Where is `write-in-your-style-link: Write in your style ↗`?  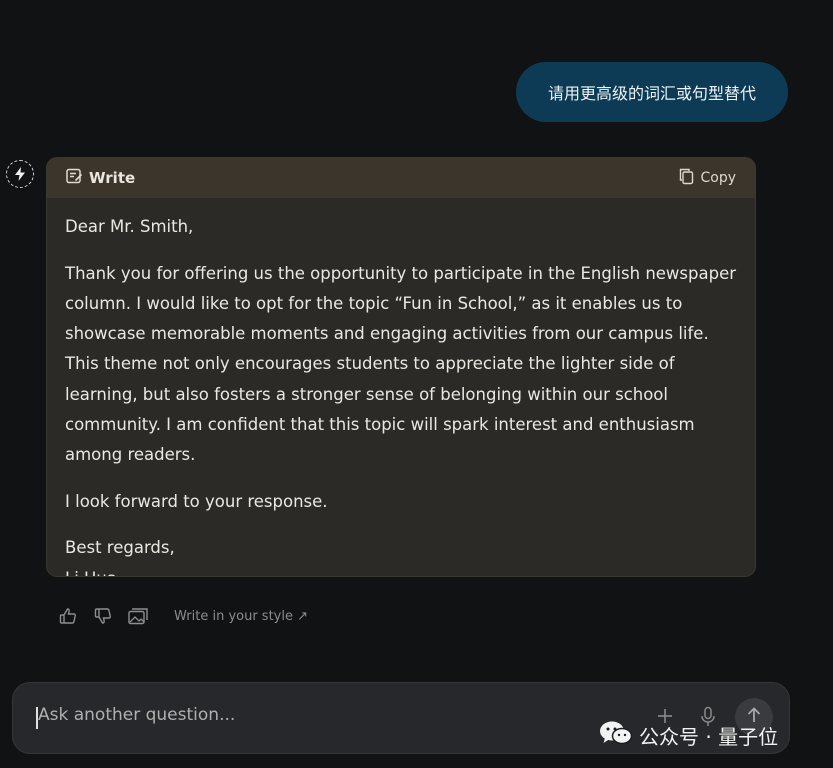 write-in-your-style-link: Write in your style ↗ is located at coordinates (241, 616).